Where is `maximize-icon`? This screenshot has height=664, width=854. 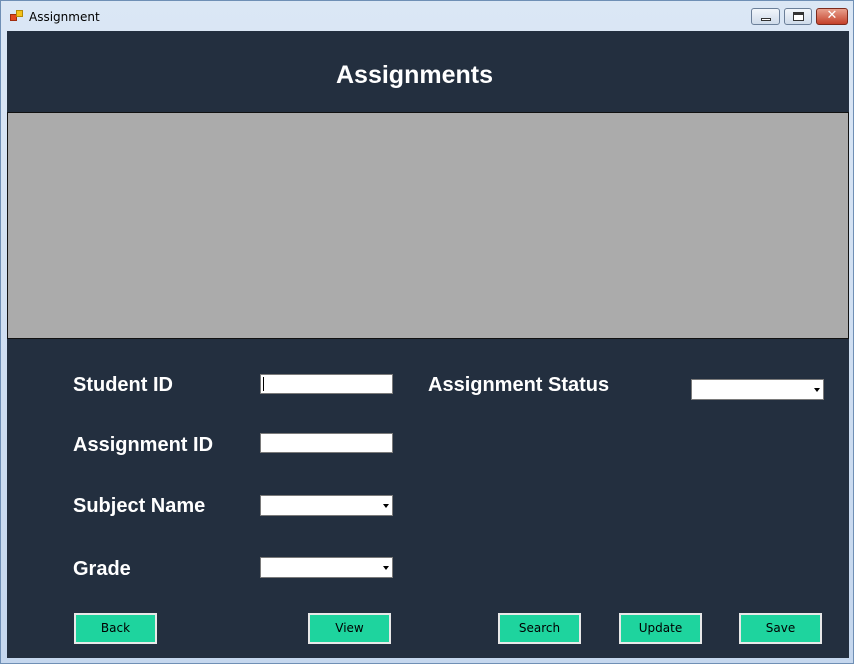
maximize-icon is located at coordinates (798, 16).